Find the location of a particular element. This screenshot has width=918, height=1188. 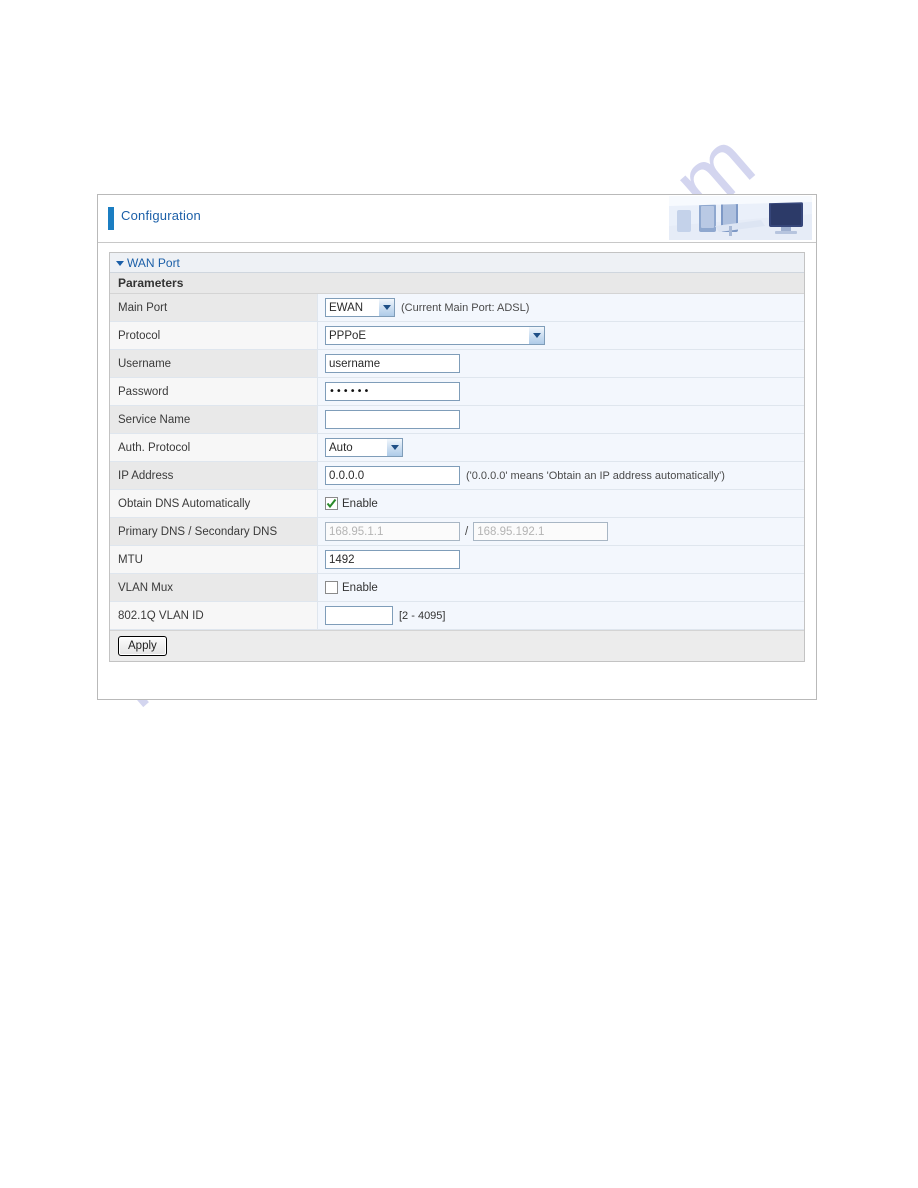

row-label: 802.1Q VLAN ID is located at coordinates (214, 615).